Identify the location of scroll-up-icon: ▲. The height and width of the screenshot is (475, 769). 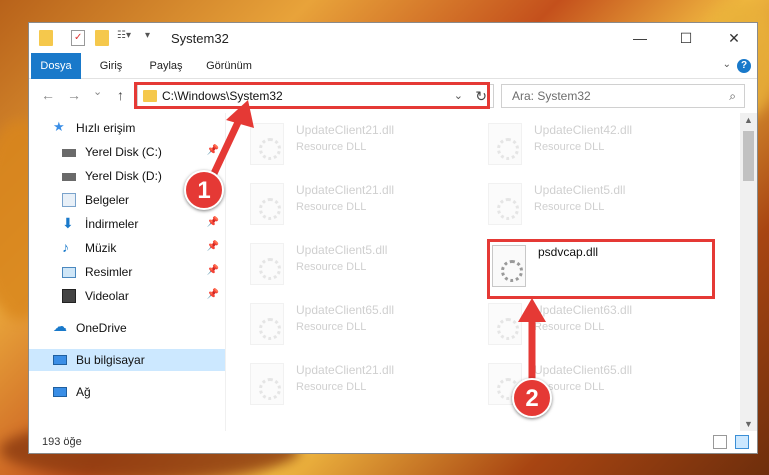
(748, 120).